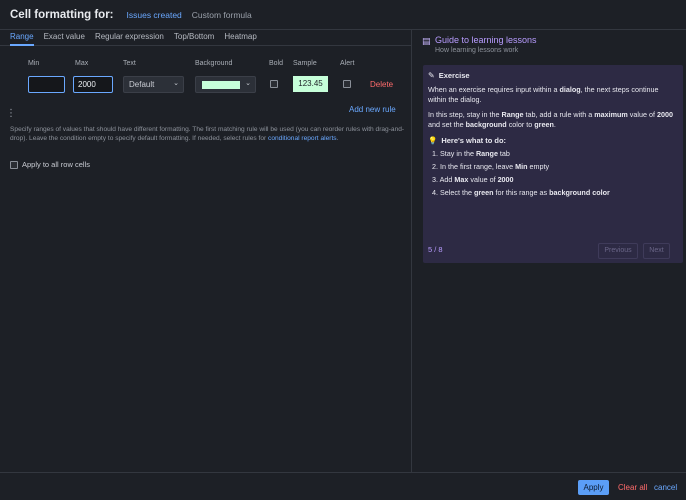 The height and width of the screenshot is (500, 686). What do you see at coordinates (521, 166) in the screenshot?
I see `step-bold: Min` at bounding box center [521, 166].